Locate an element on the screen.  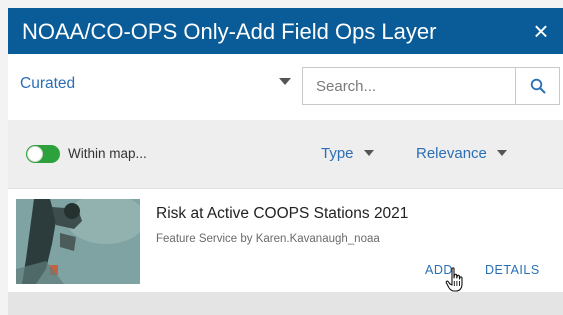
source-dropdown-label: Curated is located at coordinates (48, 83).